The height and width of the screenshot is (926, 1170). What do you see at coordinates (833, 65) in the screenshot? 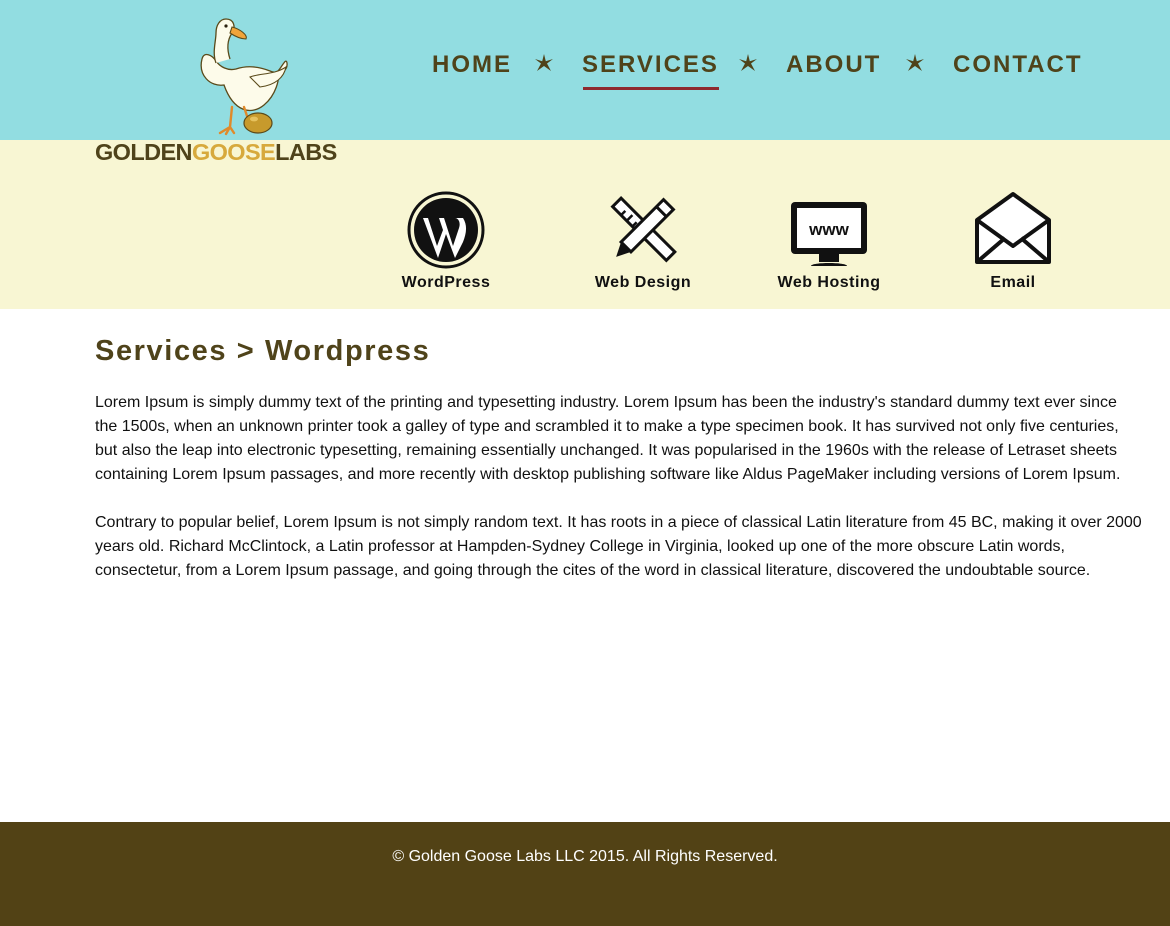
I see `nav-about: ABOUT` at bounding box center [833, 65].